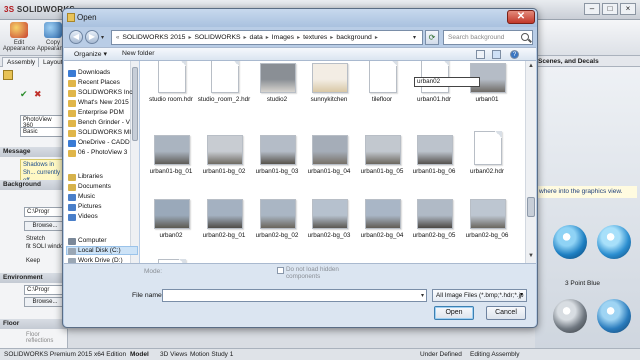 The image size is (640, 360). I want to click on definition-status: Under Defined, so click(441, 354).